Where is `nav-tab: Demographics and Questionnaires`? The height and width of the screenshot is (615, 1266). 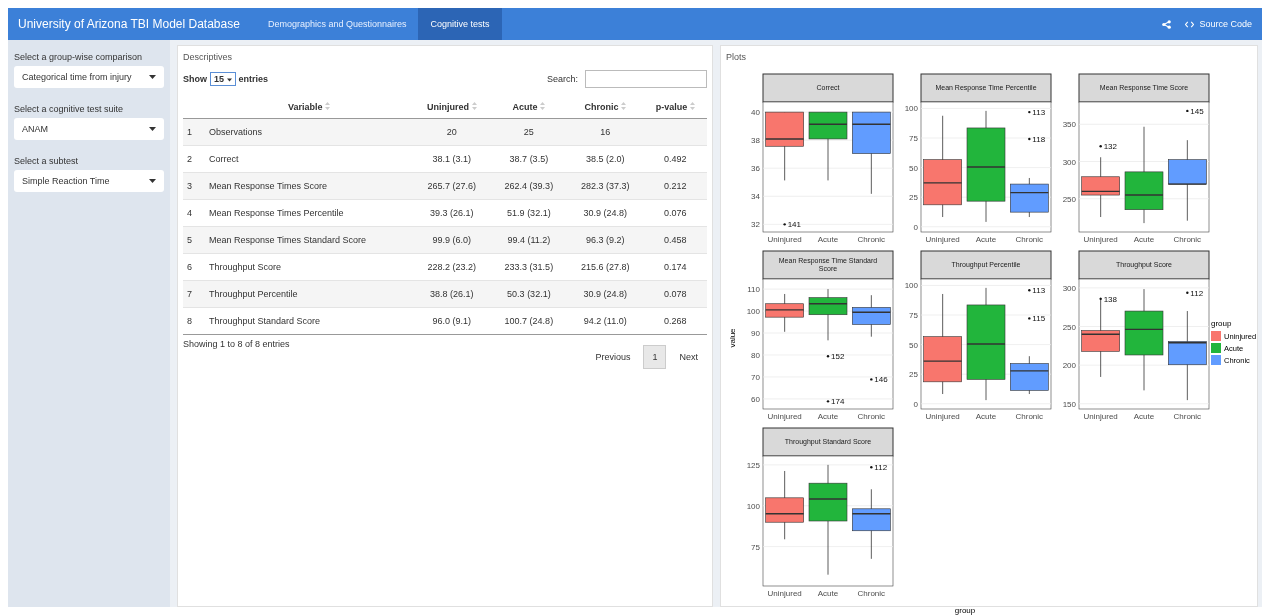 nav-tab: Demographics and Questionnaires is located at coordinates (337, 24).